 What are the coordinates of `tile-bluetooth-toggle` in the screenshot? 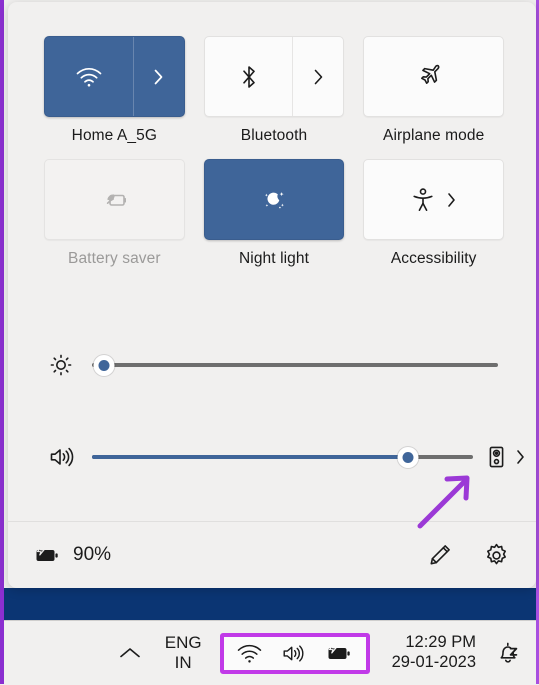 It's located at (249, 76).